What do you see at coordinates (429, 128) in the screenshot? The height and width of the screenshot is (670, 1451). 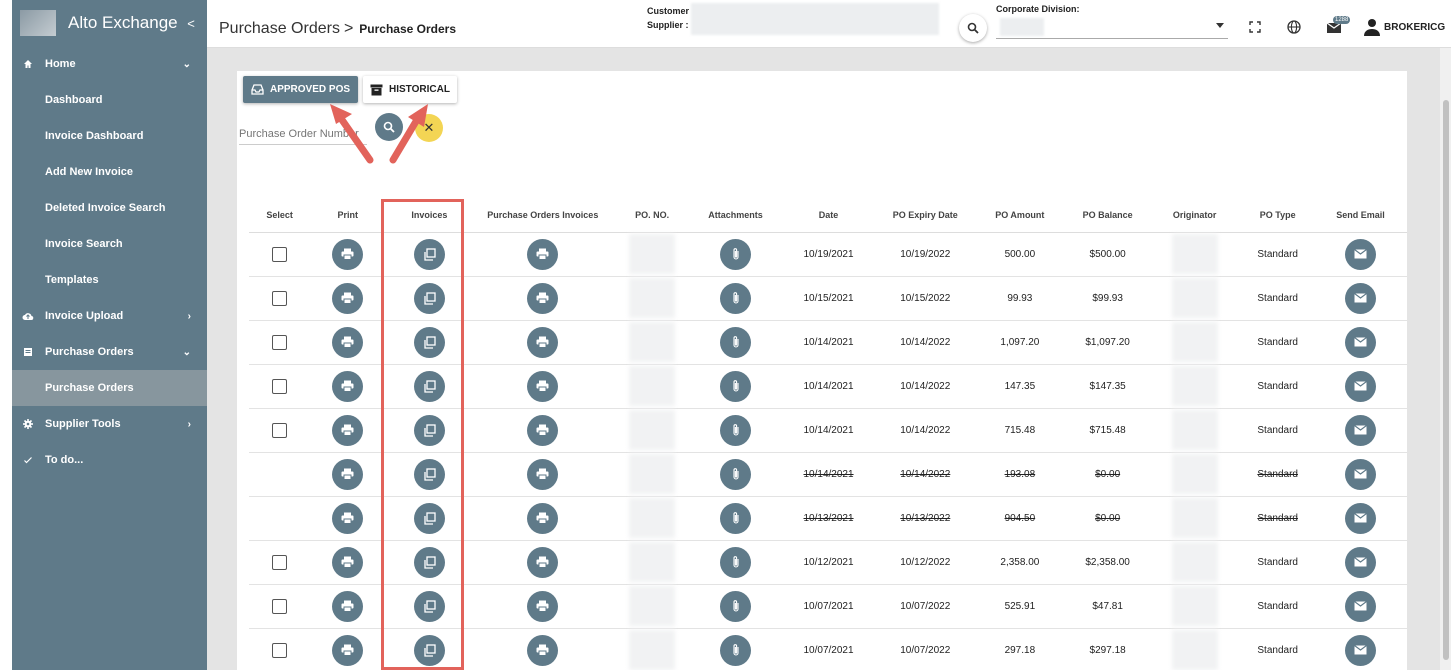 I see `po-clear-button: ✕` at bounding box center [429, 128].